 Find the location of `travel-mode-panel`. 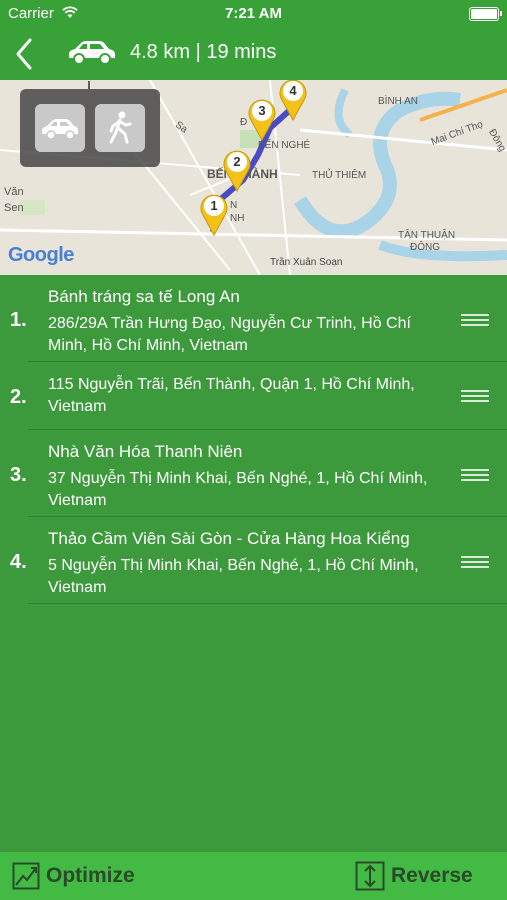

travel-mode-panel is located at coordinates (90, 124).